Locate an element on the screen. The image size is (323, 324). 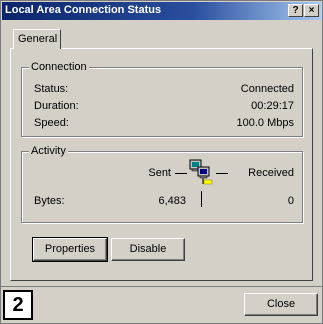
sent-label: Sent is located at coordinates (159, 173).